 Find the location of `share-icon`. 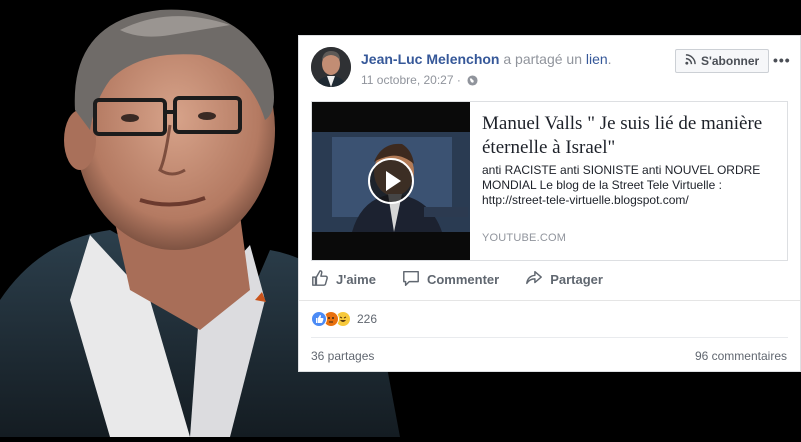

share-icon is located at coordinates (534, 279).